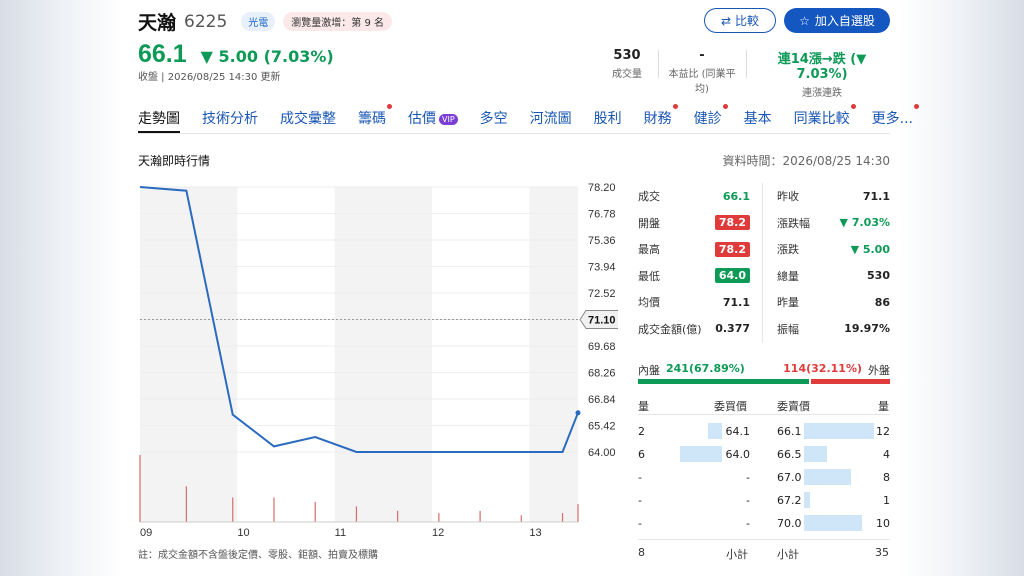 Image resolution: width=1024 pixels, height=576 pixels. Describe the element at coordinates (788, 302) in the screenshot. I see `quote-label: 昨量` at that location.